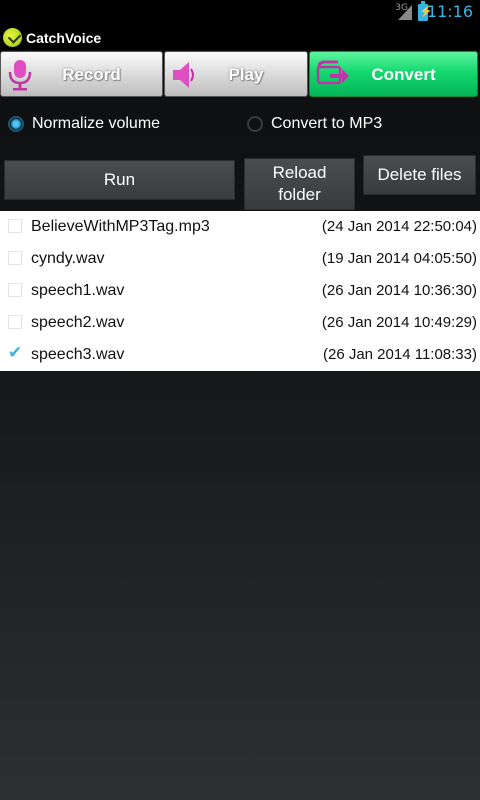 The height and width of the screenshot is (800, 480). I want to click on file-name: speech1.wav, so click(78, 290).